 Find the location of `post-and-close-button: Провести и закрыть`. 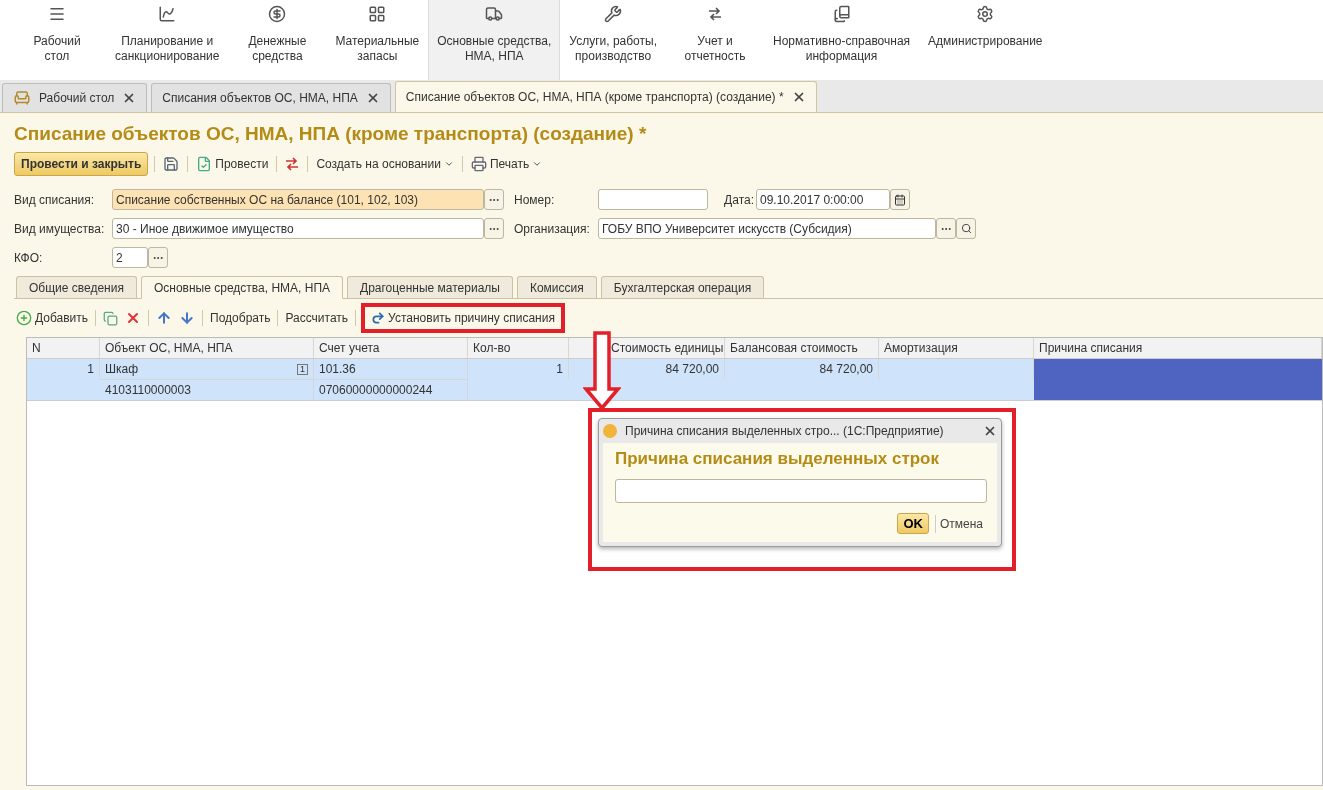

post-and-close-button: Провести и закрыть is located at coordinates (81, 164).